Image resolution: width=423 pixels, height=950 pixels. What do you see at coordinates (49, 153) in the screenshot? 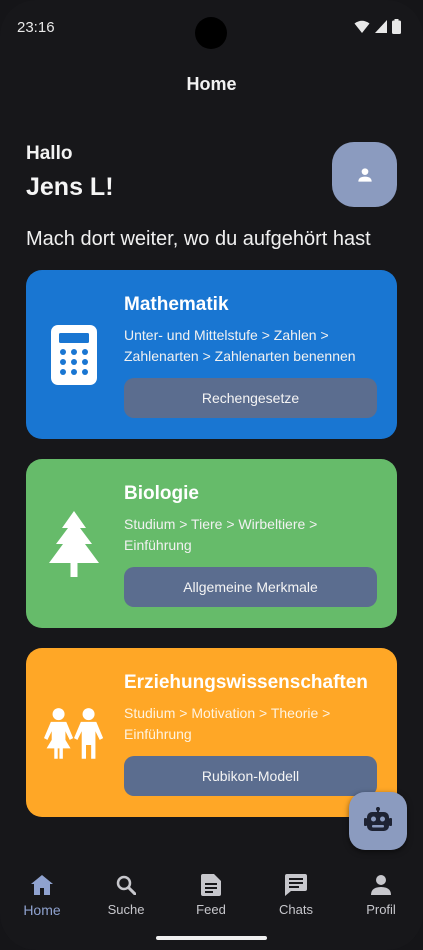
I see `greeting-hello: Hallo` at bounding box center [49, 153].